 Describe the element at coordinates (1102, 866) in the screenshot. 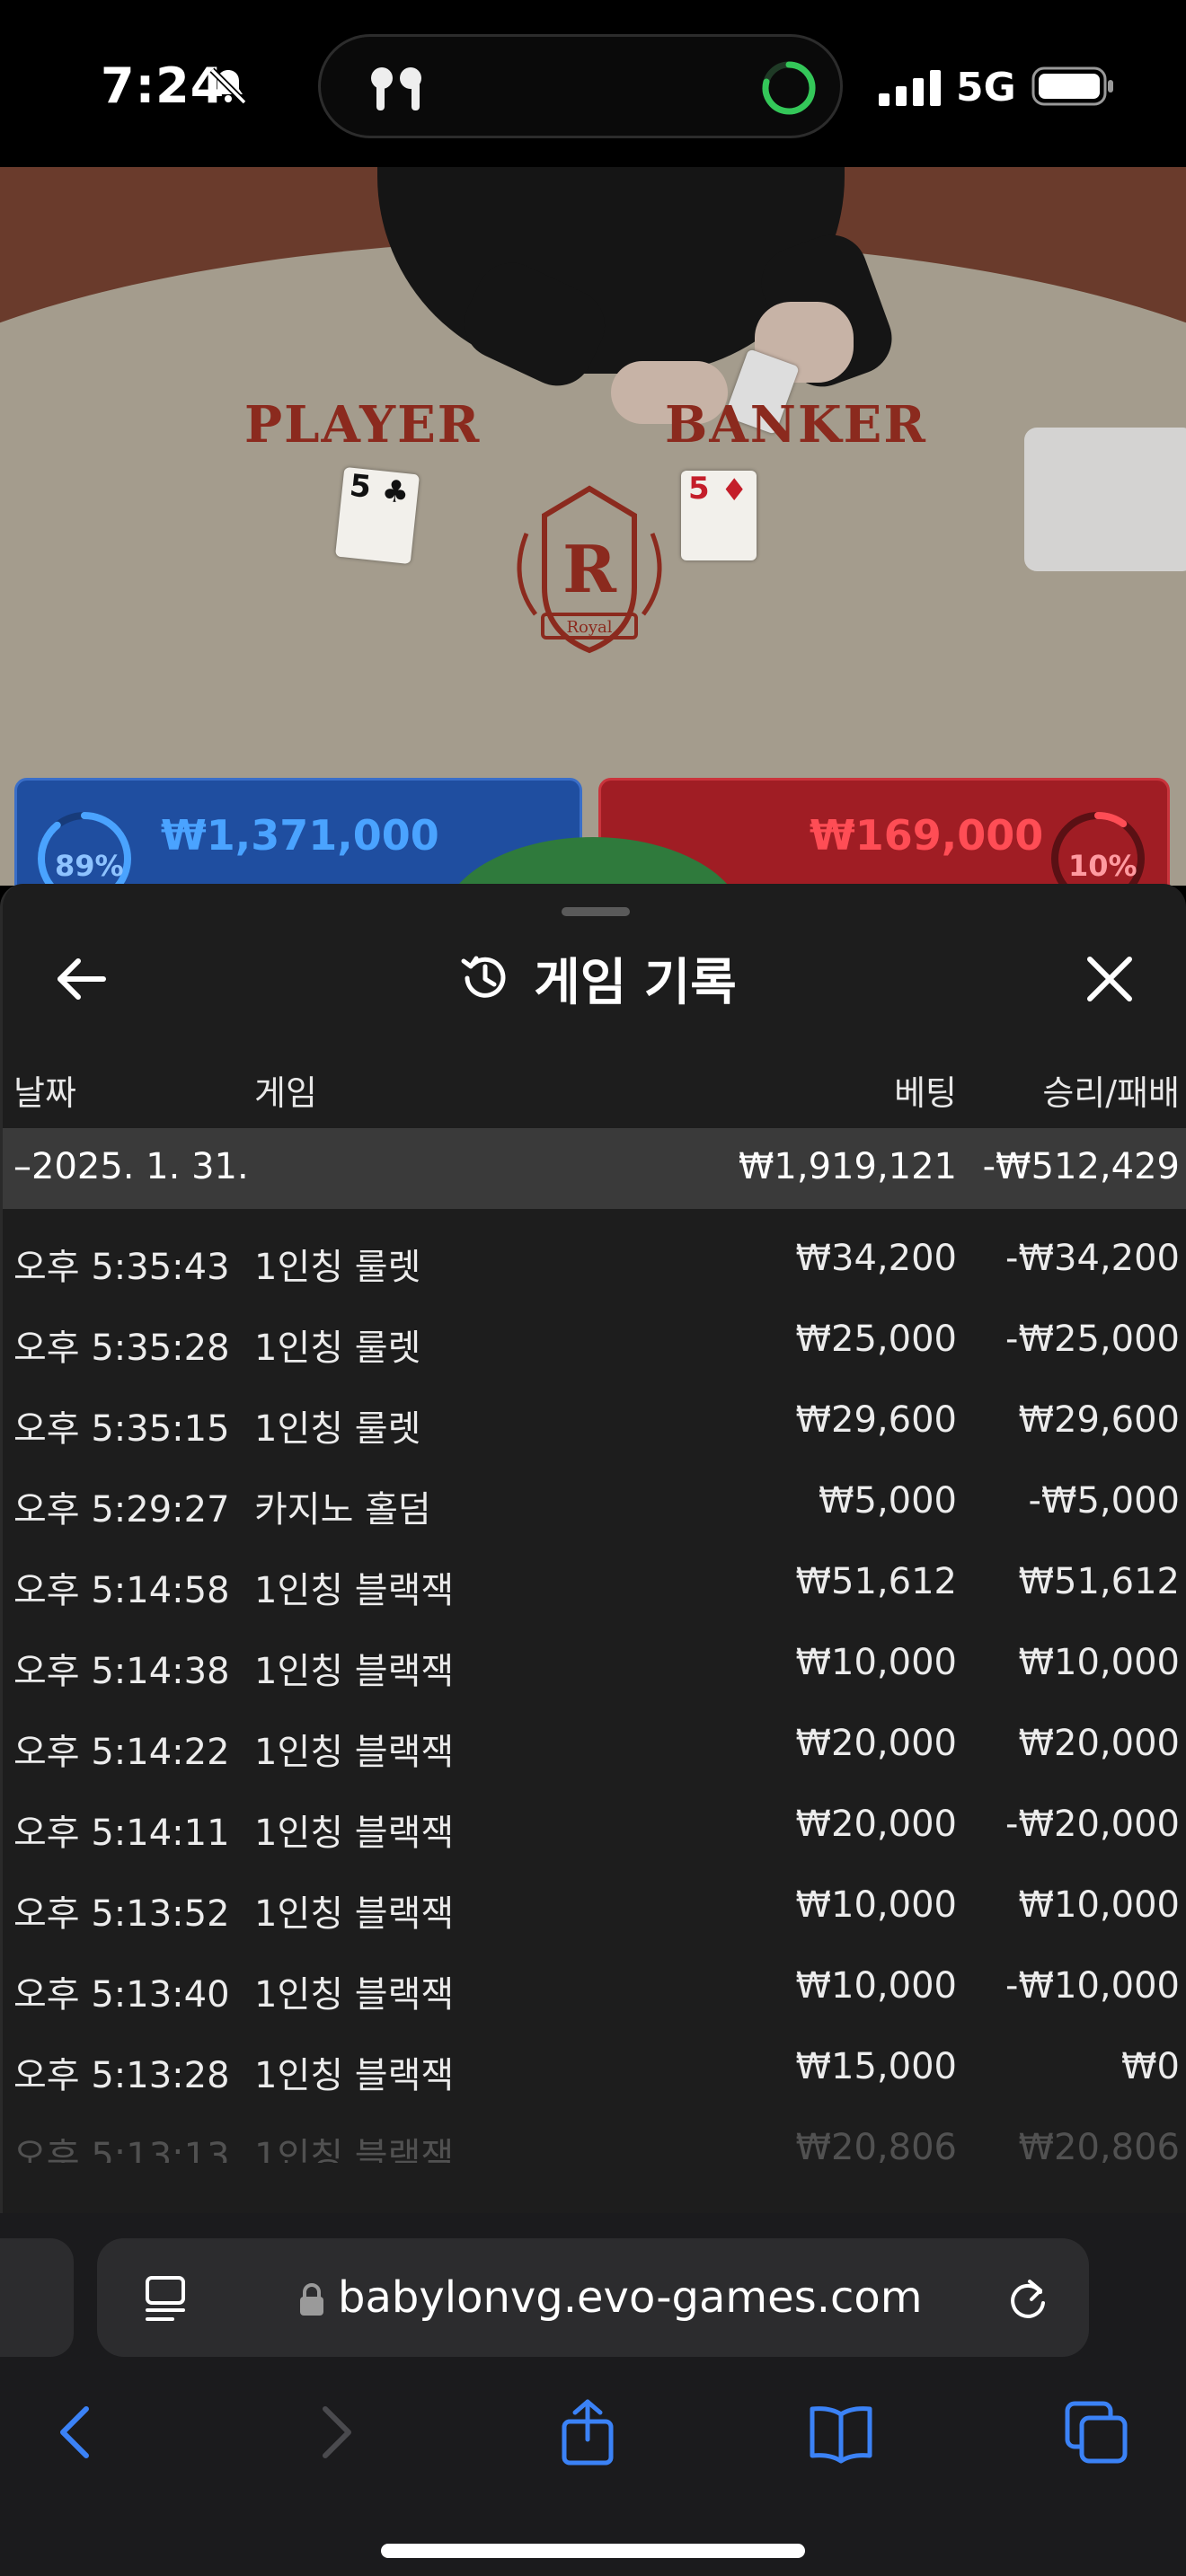

I see `banker-percent: 10%` at that location.